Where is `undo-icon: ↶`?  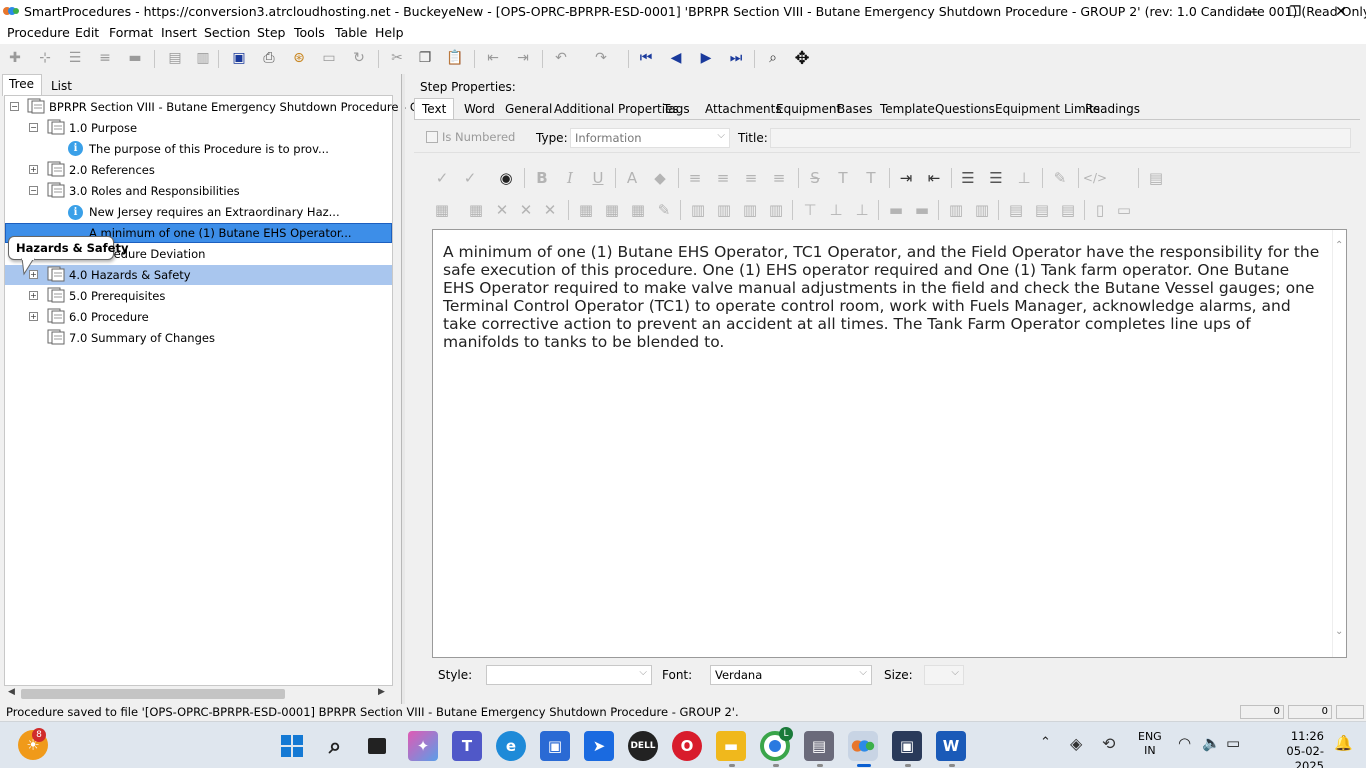 undo-icon: ↶ is located at coordinates (561, 58).